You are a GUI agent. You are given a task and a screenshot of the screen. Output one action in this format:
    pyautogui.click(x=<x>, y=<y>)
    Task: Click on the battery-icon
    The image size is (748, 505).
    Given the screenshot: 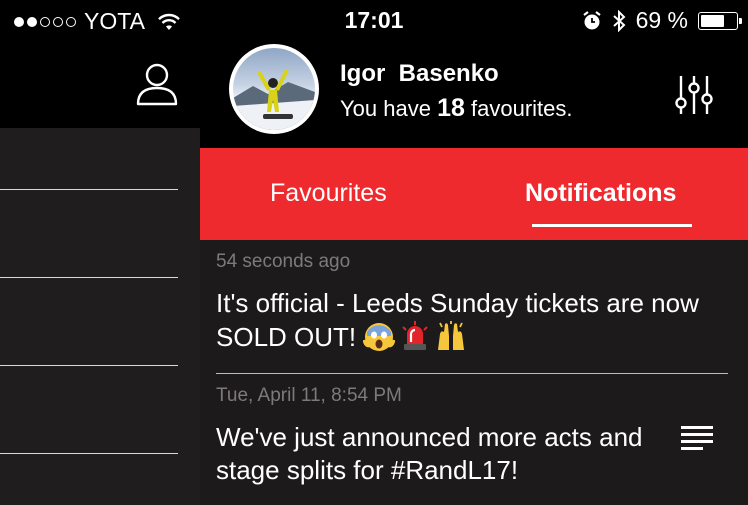 What is the action you would take?
    pyautogui.click(x=720, y=20)
    